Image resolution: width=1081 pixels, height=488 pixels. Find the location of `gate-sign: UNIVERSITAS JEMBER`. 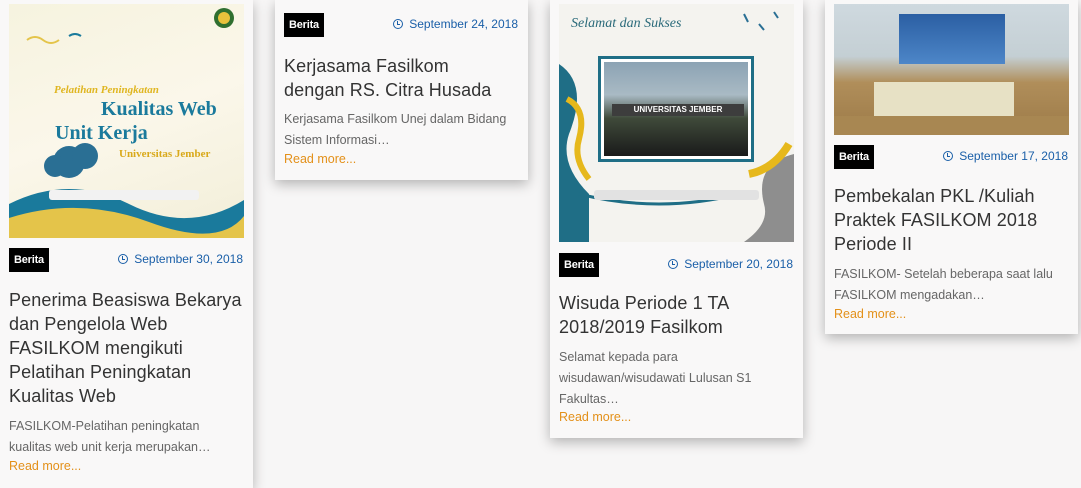

gate-sign: UNIVERSITAS JEMBER is located at coordinates (678, 110).